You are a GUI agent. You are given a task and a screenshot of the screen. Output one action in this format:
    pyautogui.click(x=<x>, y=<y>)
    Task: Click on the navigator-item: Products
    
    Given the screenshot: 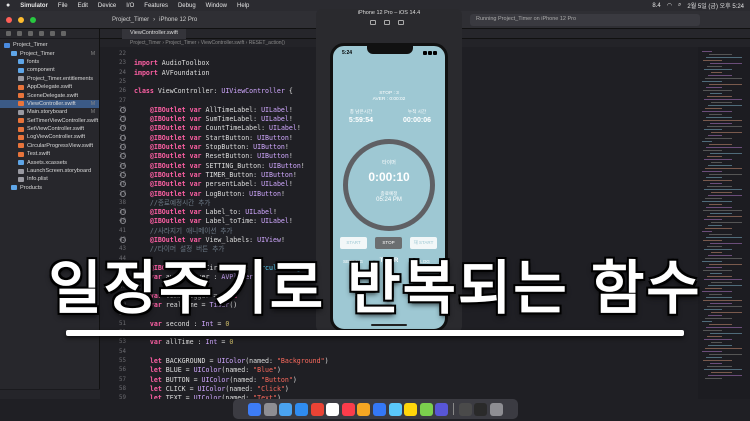 What is the action you would take?
    pyautogui.click(x=49, y=188)
    